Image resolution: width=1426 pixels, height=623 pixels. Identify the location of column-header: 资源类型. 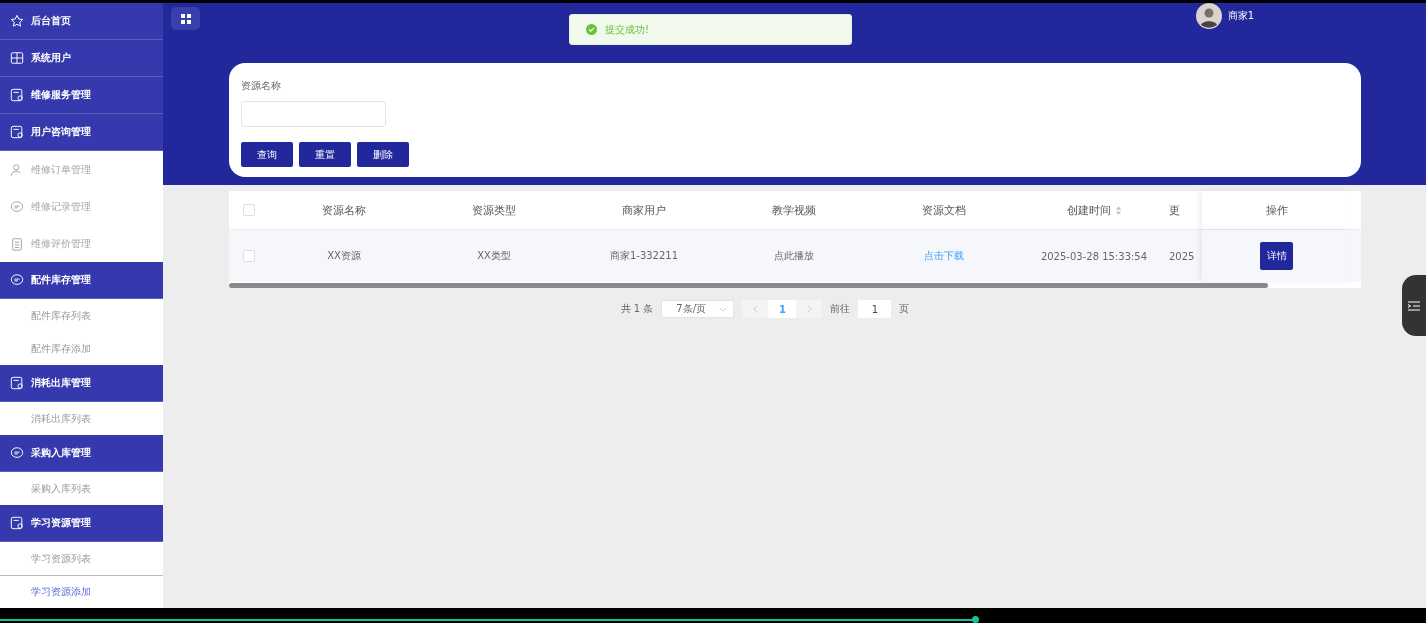
(494, 210).